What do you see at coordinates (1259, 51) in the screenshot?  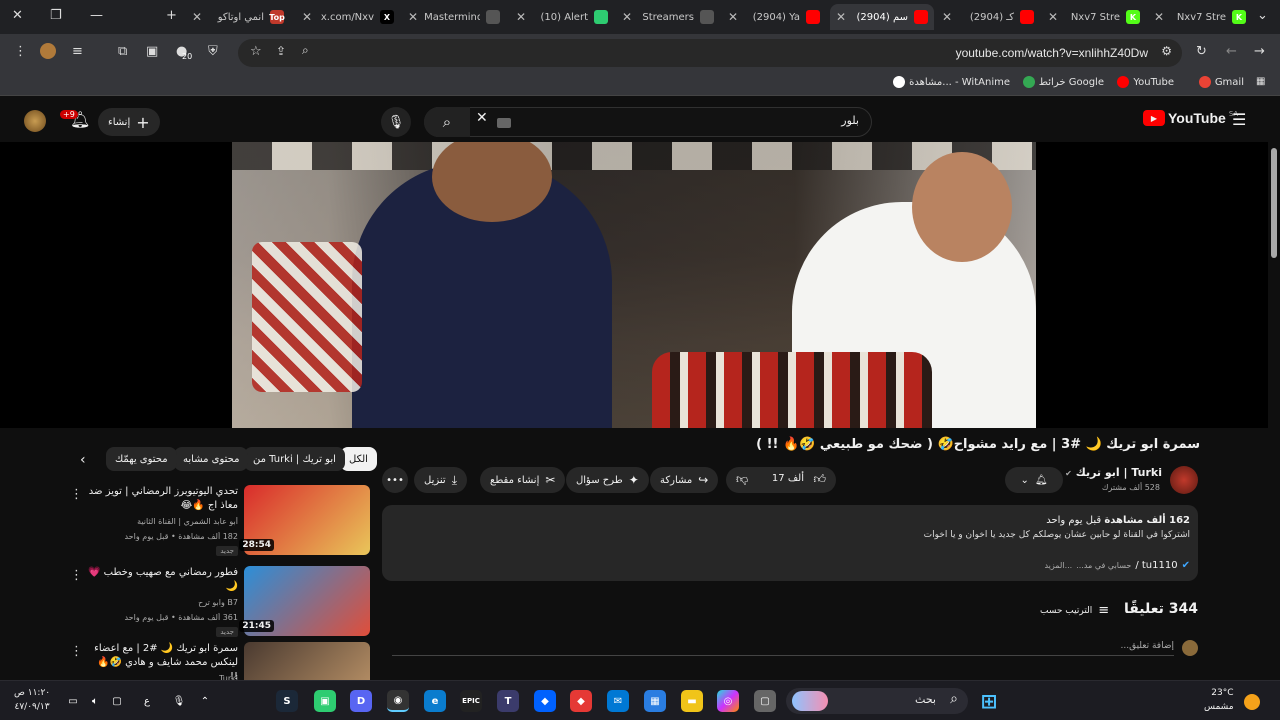 I see `back-icon: →` at bounding box center [1259, 51].